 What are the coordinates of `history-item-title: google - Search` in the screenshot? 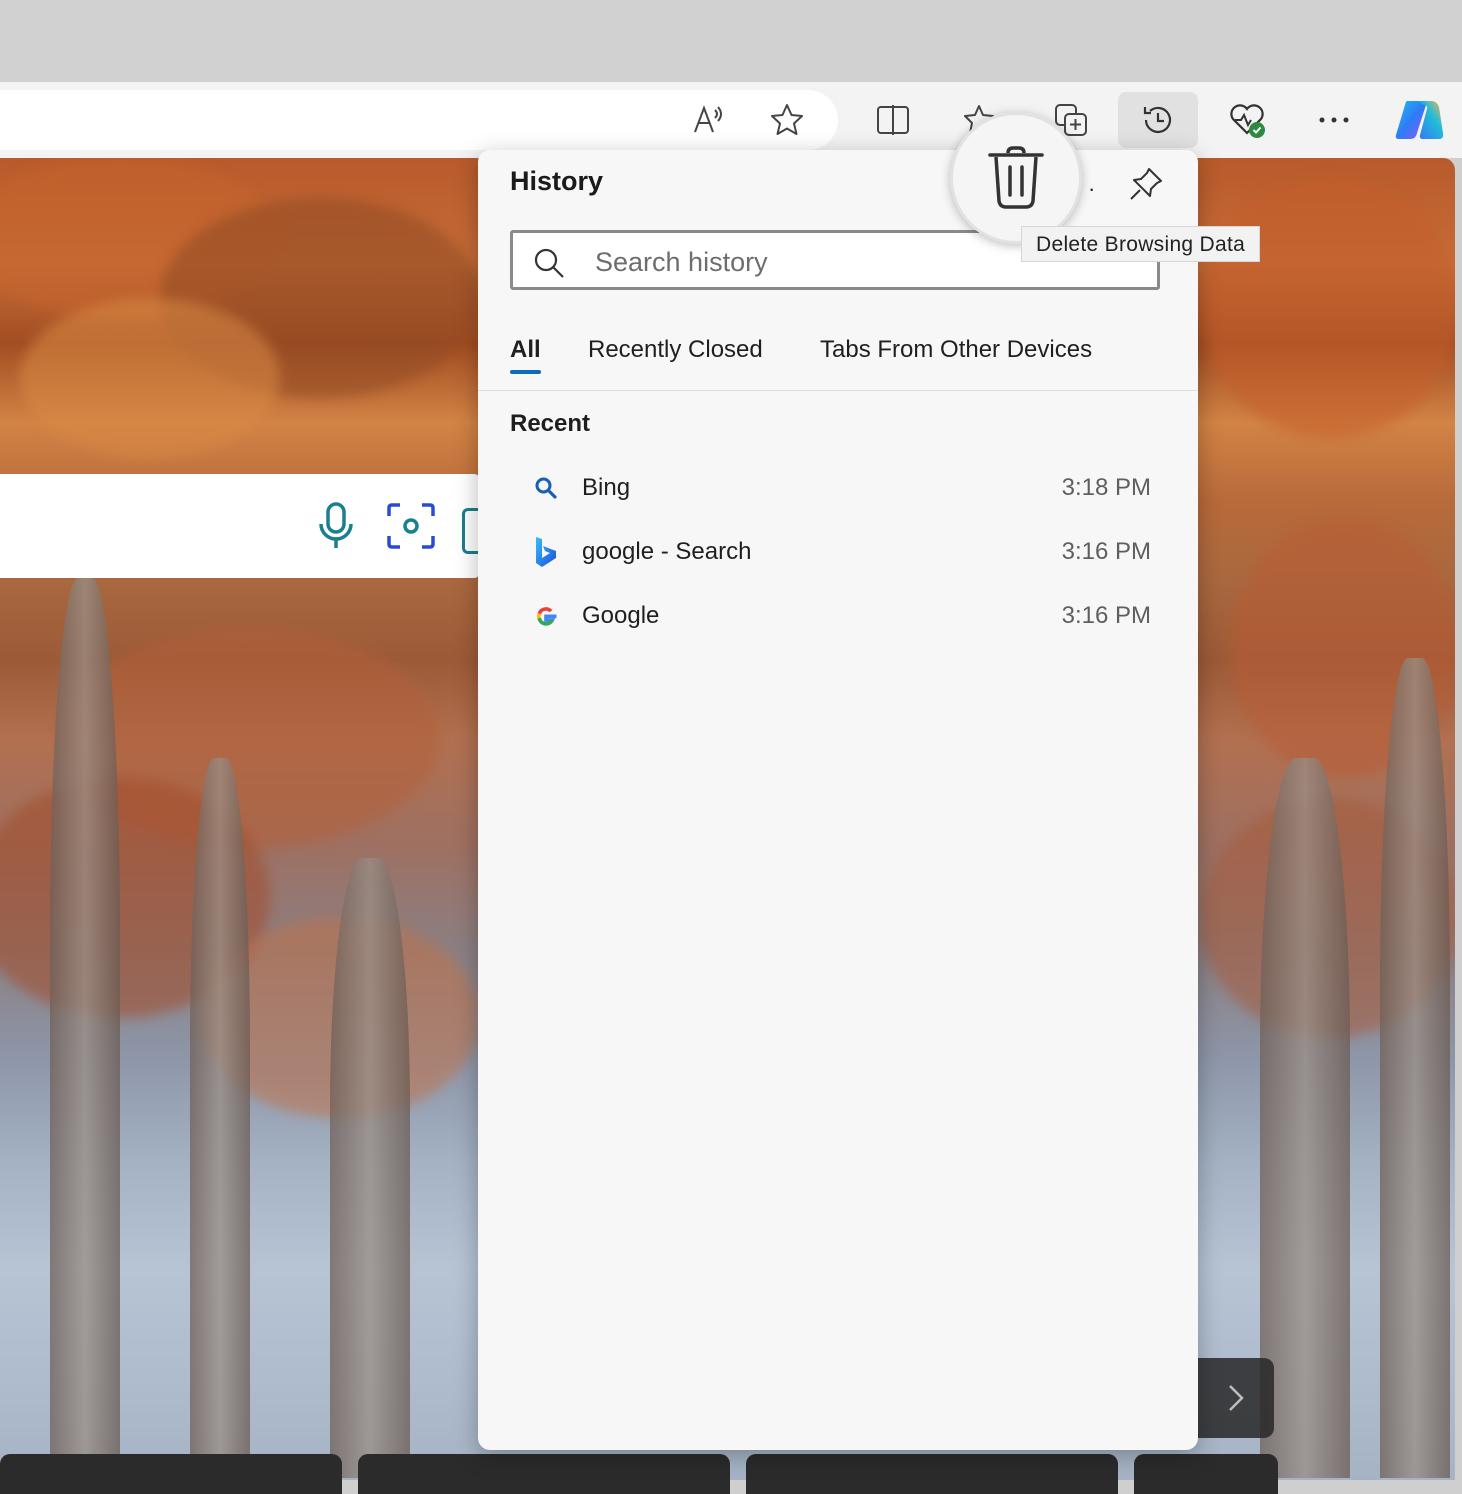 It's located at (667, 551).